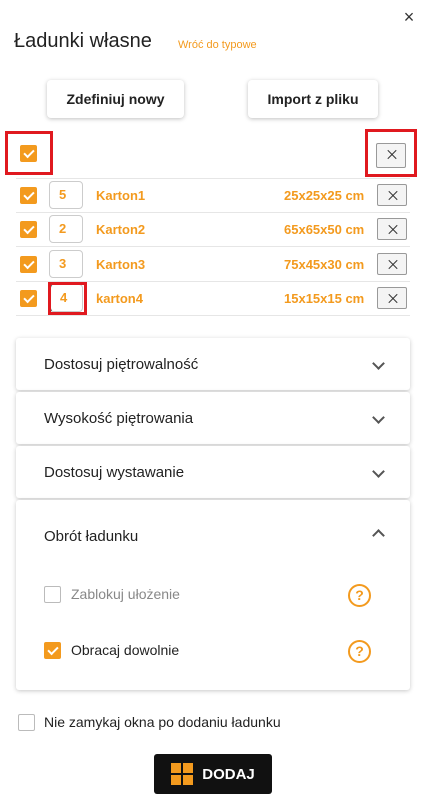  I want to click on grid-icon, so click(182, 774).